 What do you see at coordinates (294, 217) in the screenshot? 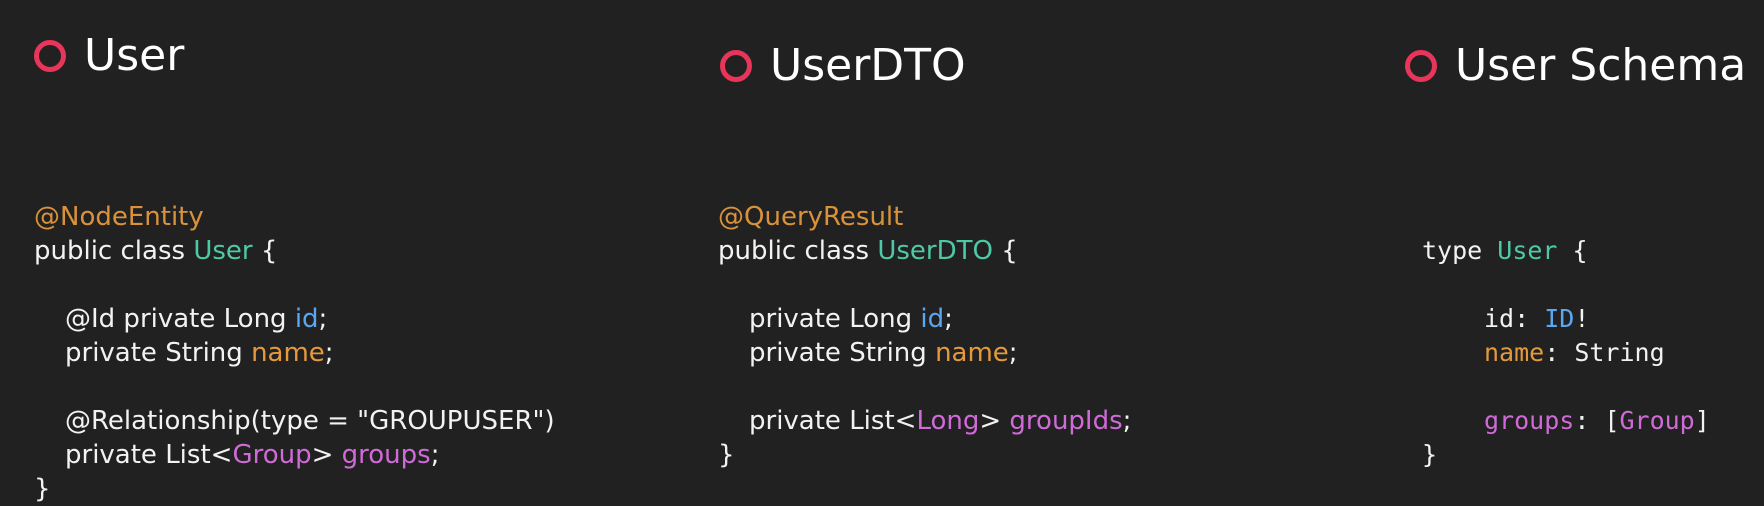
I see `code-line: @NodeEntity` at bounding box center [294, 217].